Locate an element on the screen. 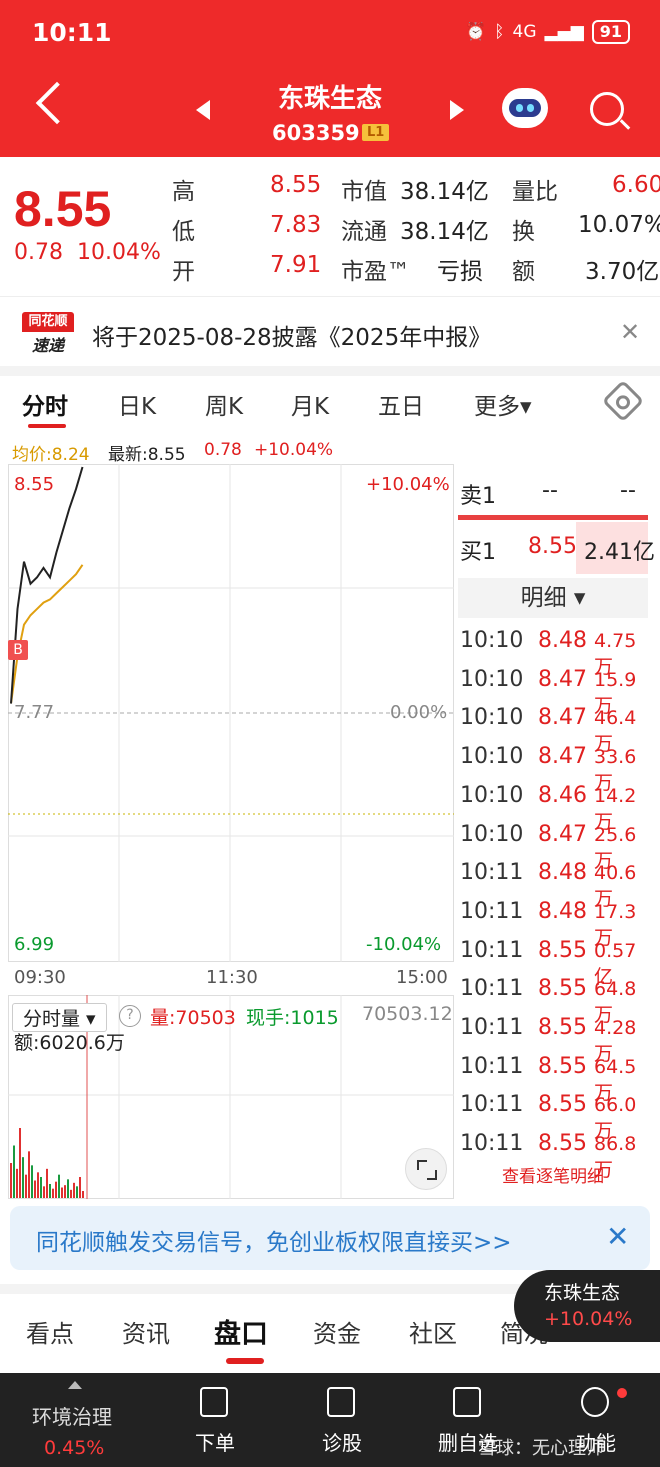 This screenshot has width=660, height=1467. buy-marker: B is located at coordinates (18, 650).